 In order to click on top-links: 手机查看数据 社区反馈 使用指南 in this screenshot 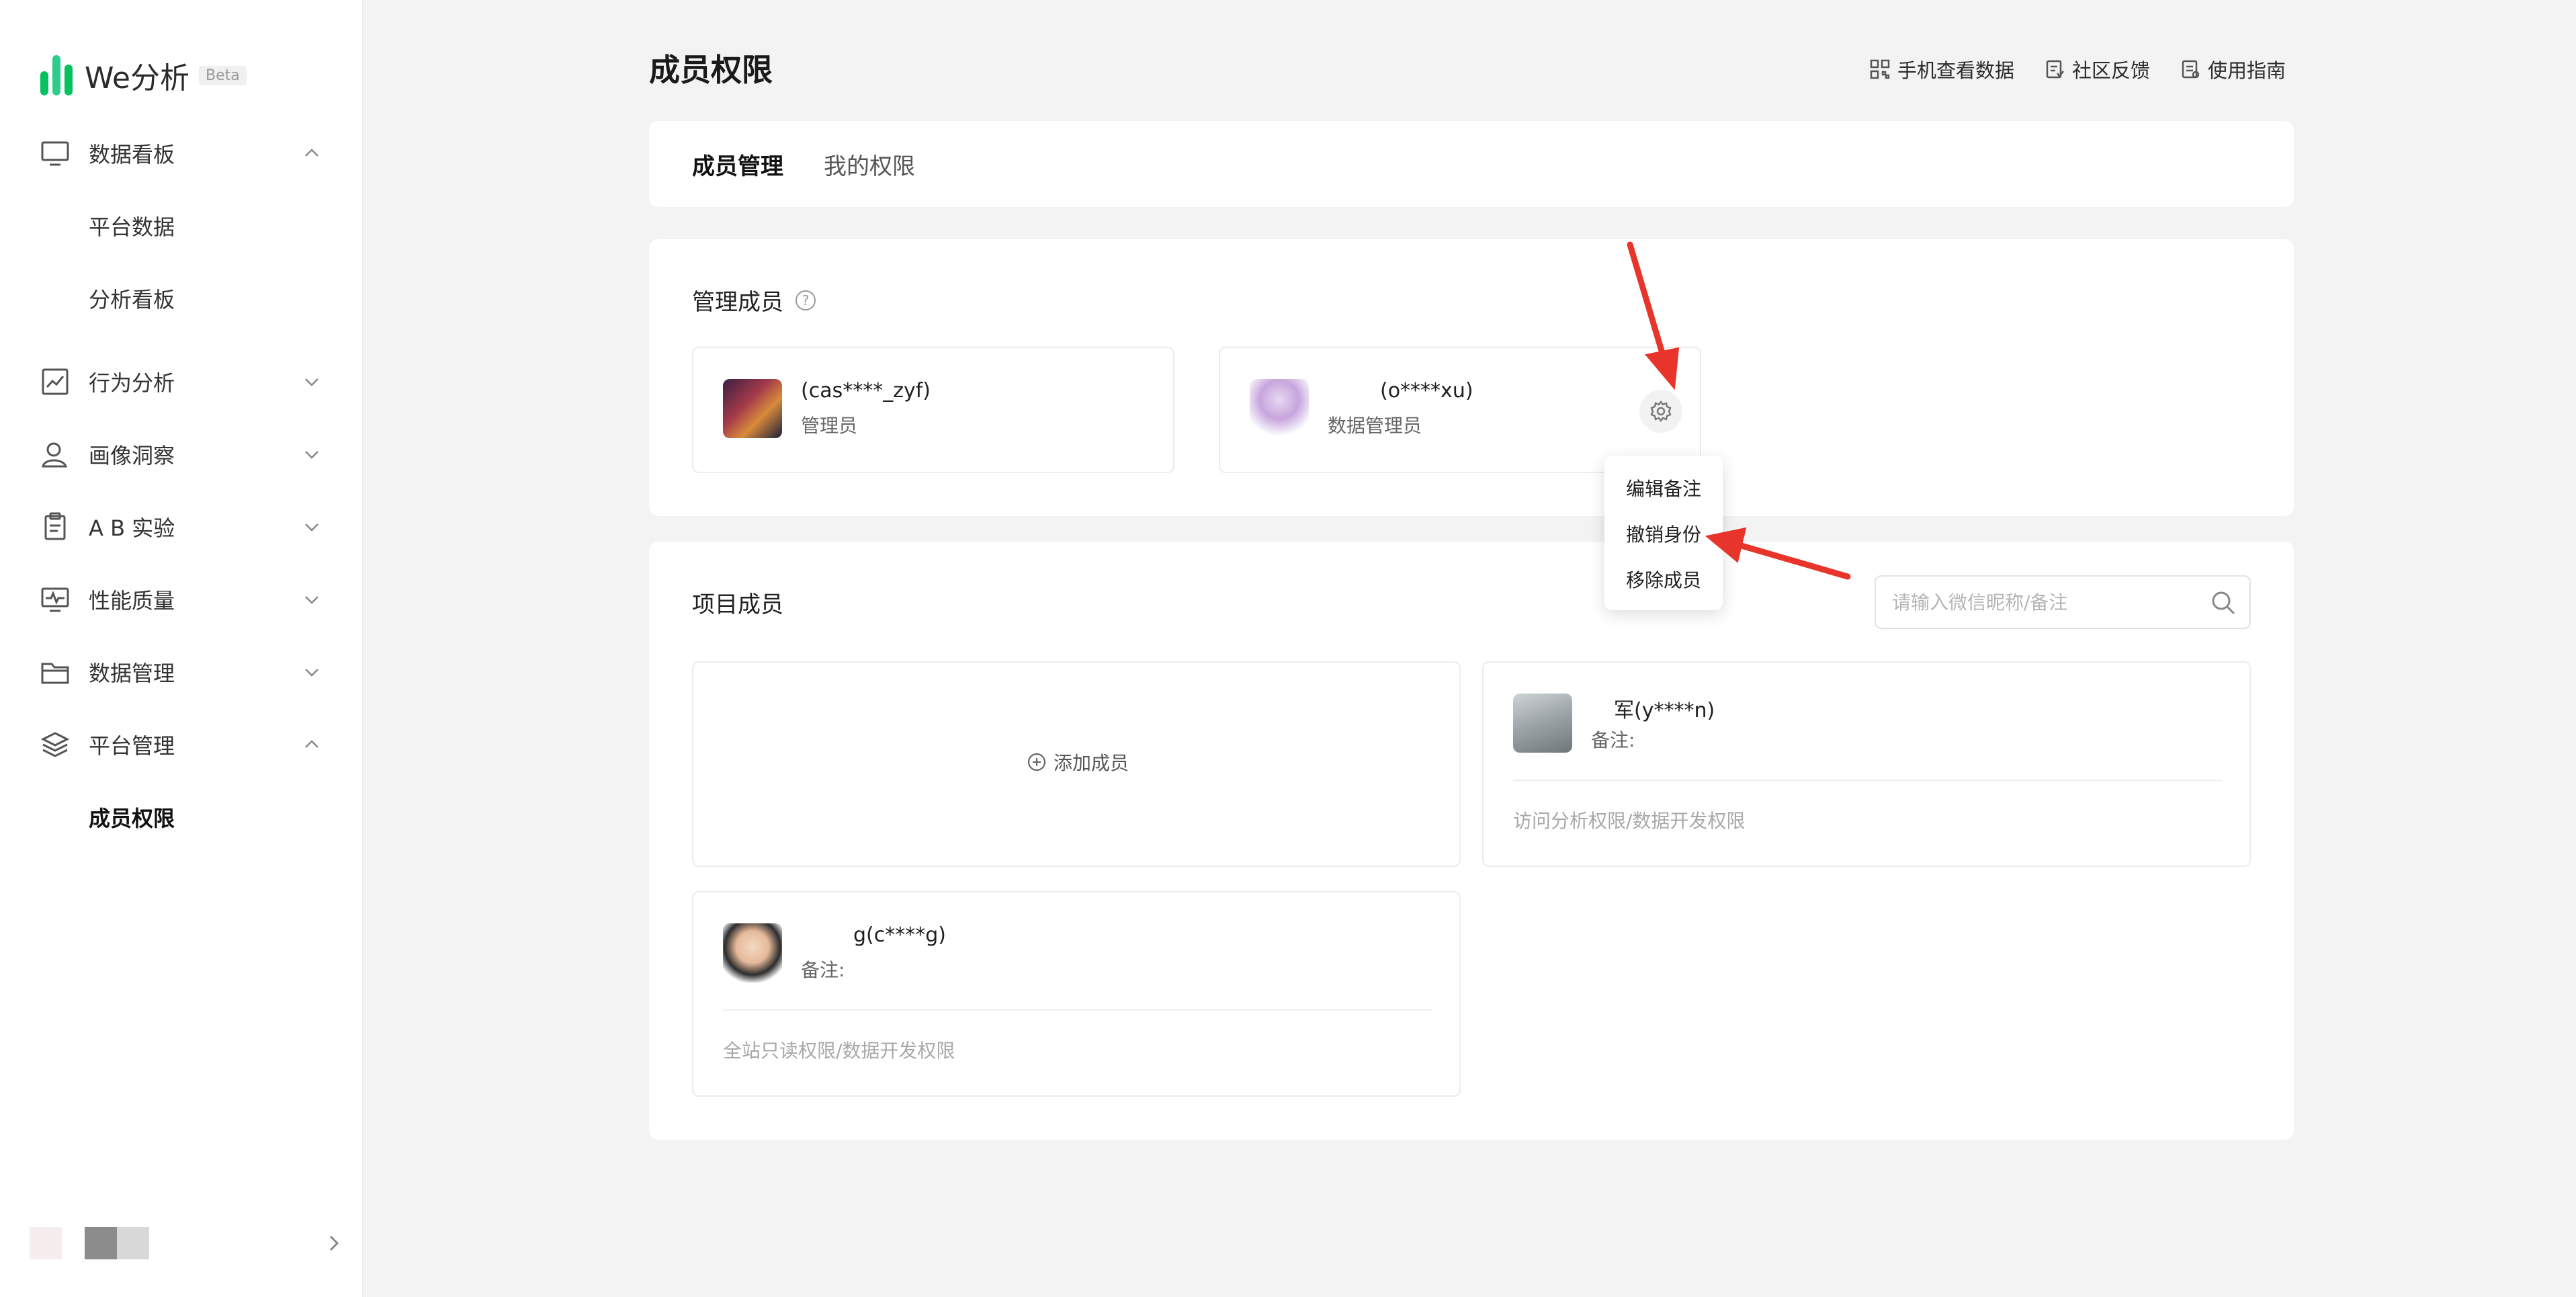, I will do `click(2077, 69)`.